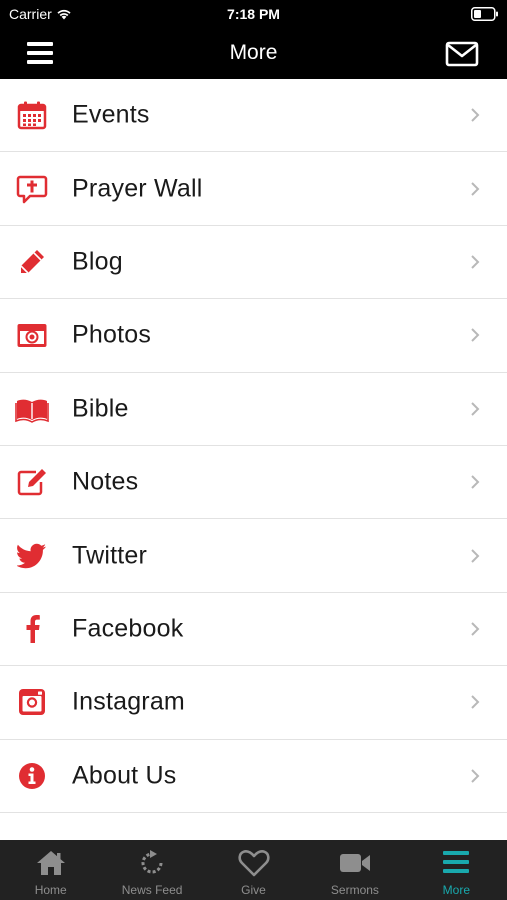  Describe the element at coordinates (112, 334) in the screenshot. I see `menu-item-label: Photos` at that location.